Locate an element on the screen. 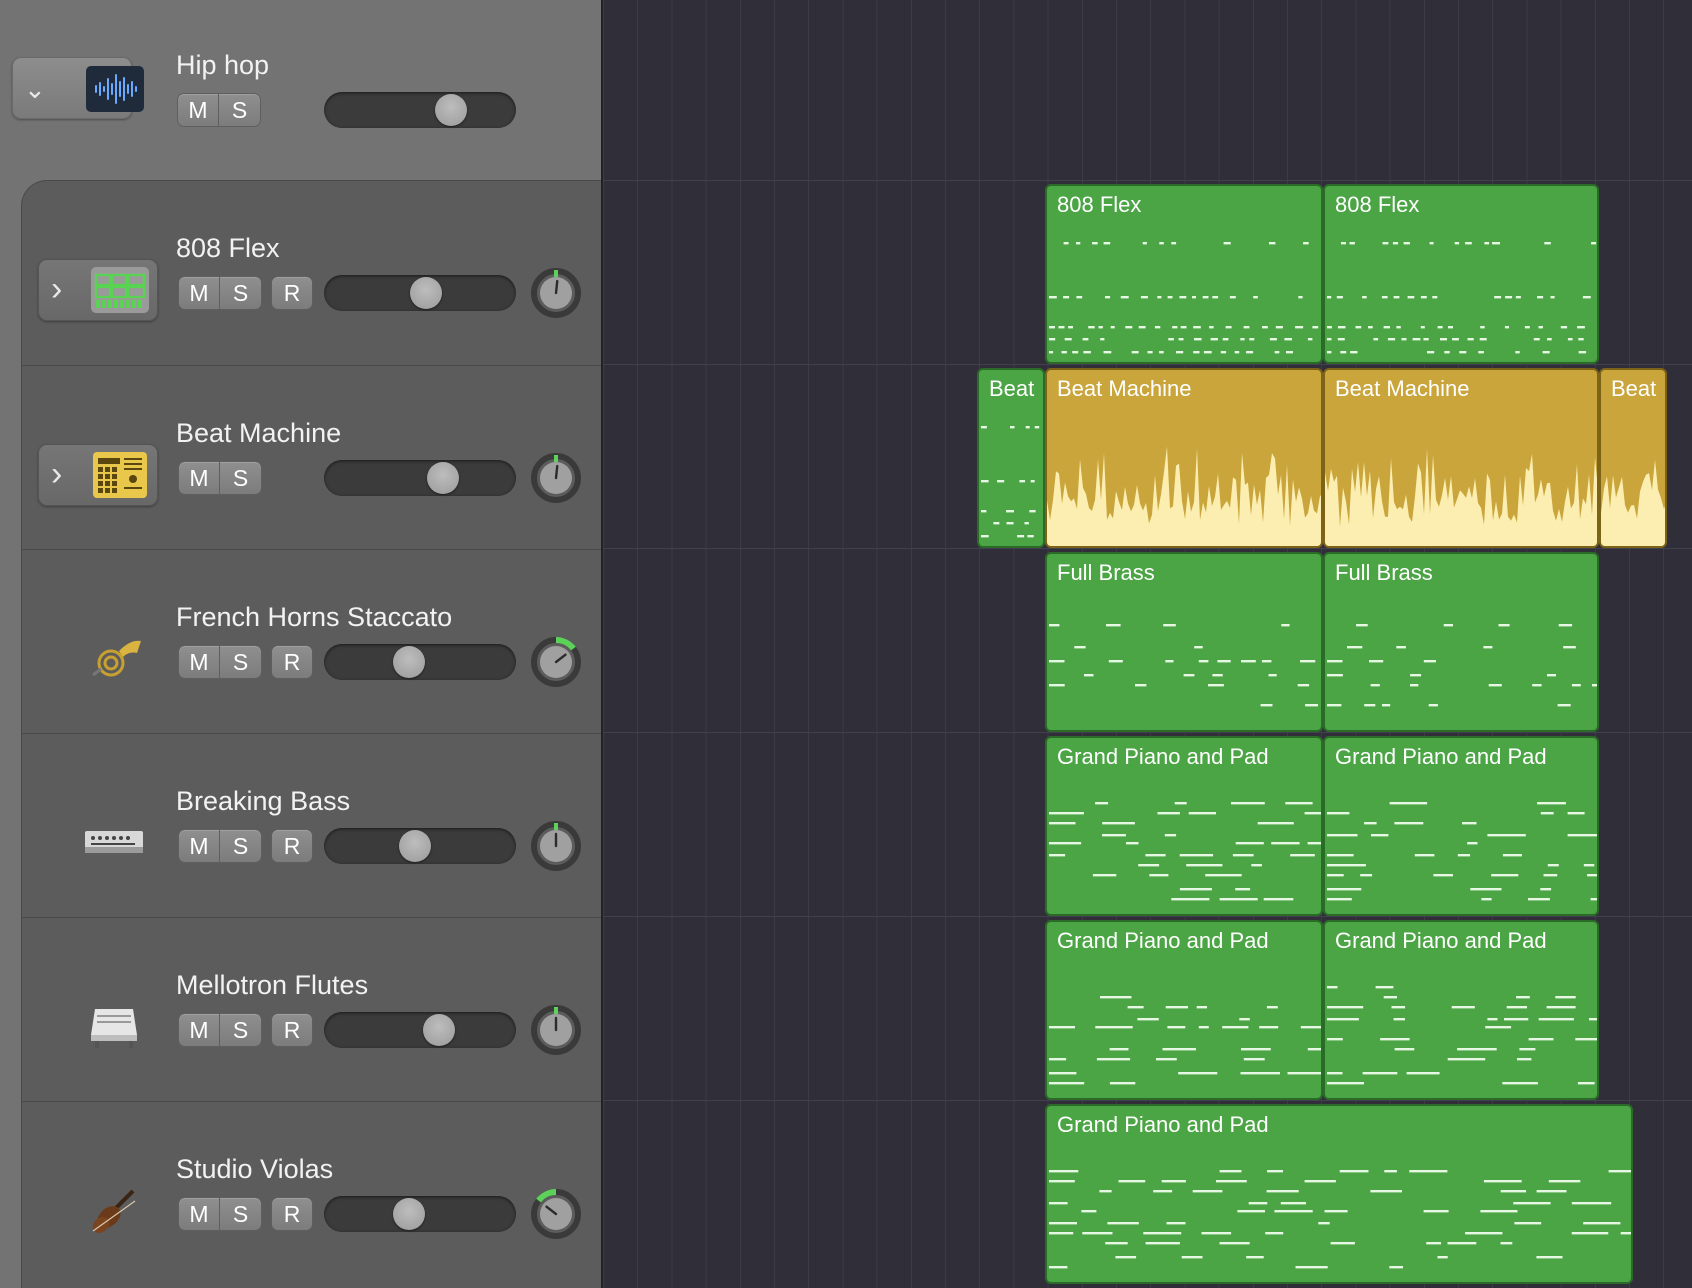  summary-mute-button: M is located at coordinates (198, 110).